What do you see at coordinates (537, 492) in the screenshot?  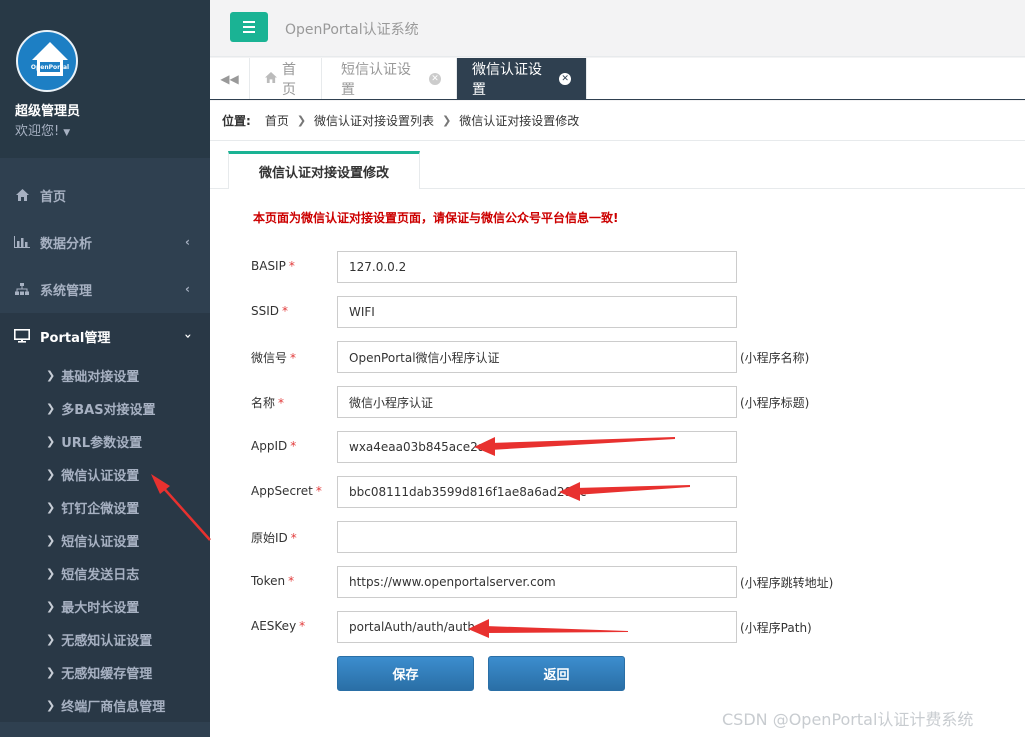 I see `appsecret-input` at bounding box center [537, 492].